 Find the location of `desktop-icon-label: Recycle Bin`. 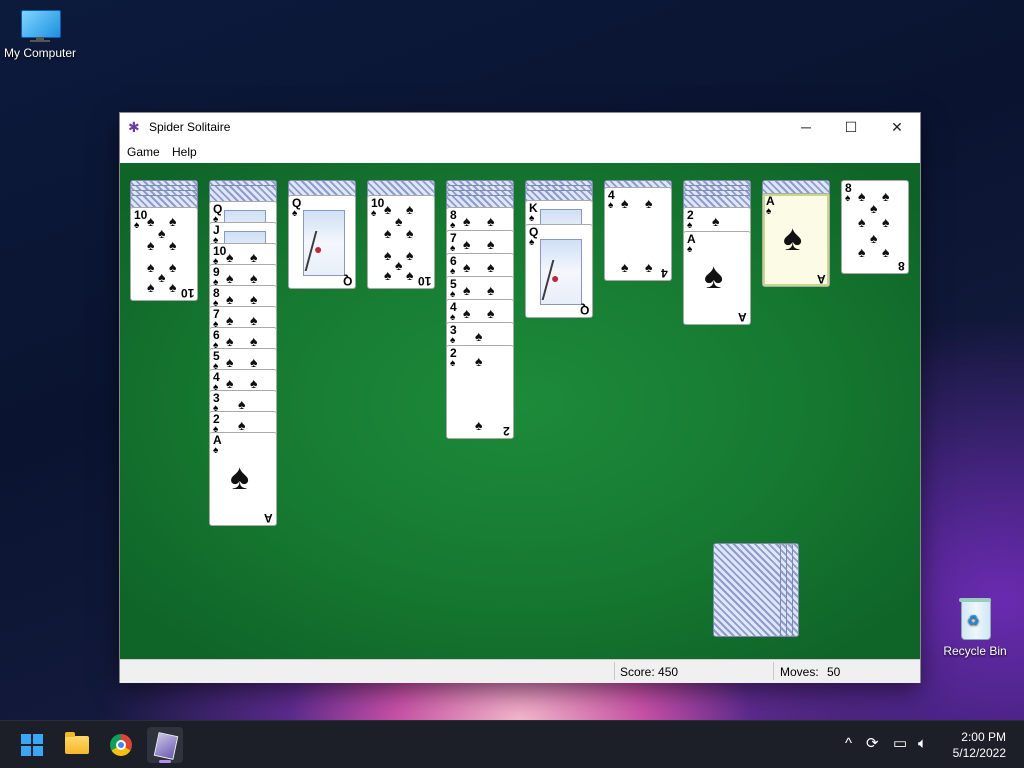

desktop-icon-label: Recycle Bin is located at coordinates (975, 651).